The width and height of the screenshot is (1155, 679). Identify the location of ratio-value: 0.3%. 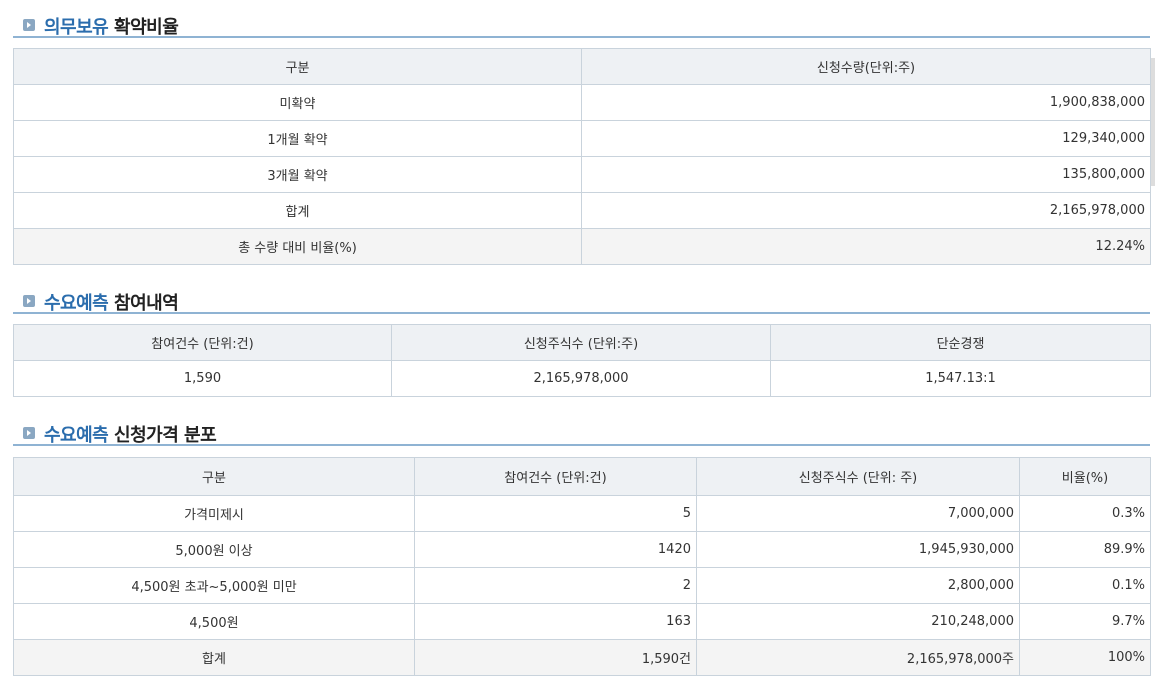
(1085, 513).